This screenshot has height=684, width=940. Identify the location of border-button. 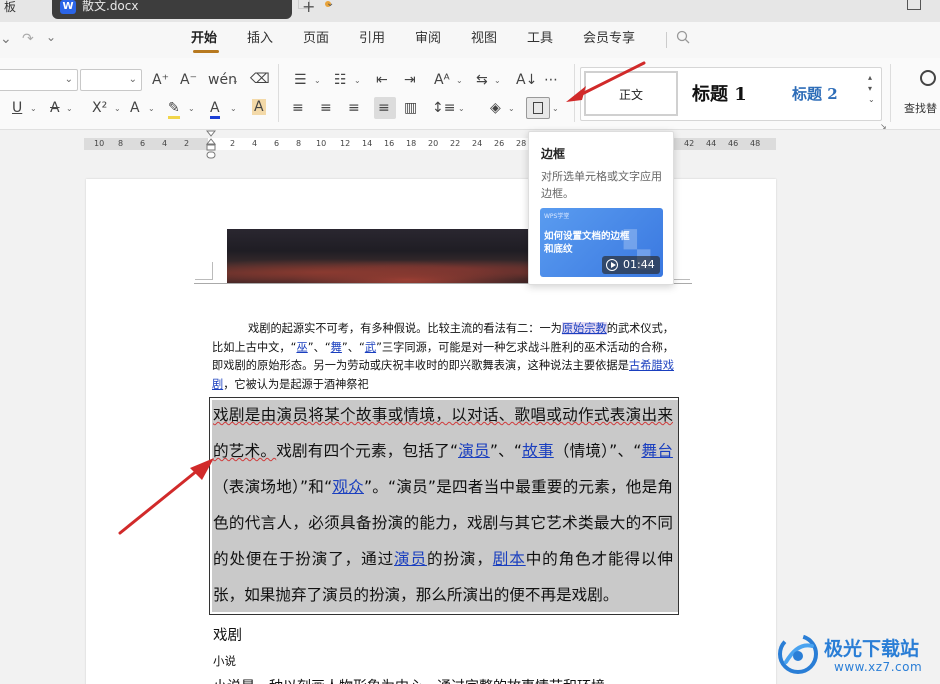
(538, 108).